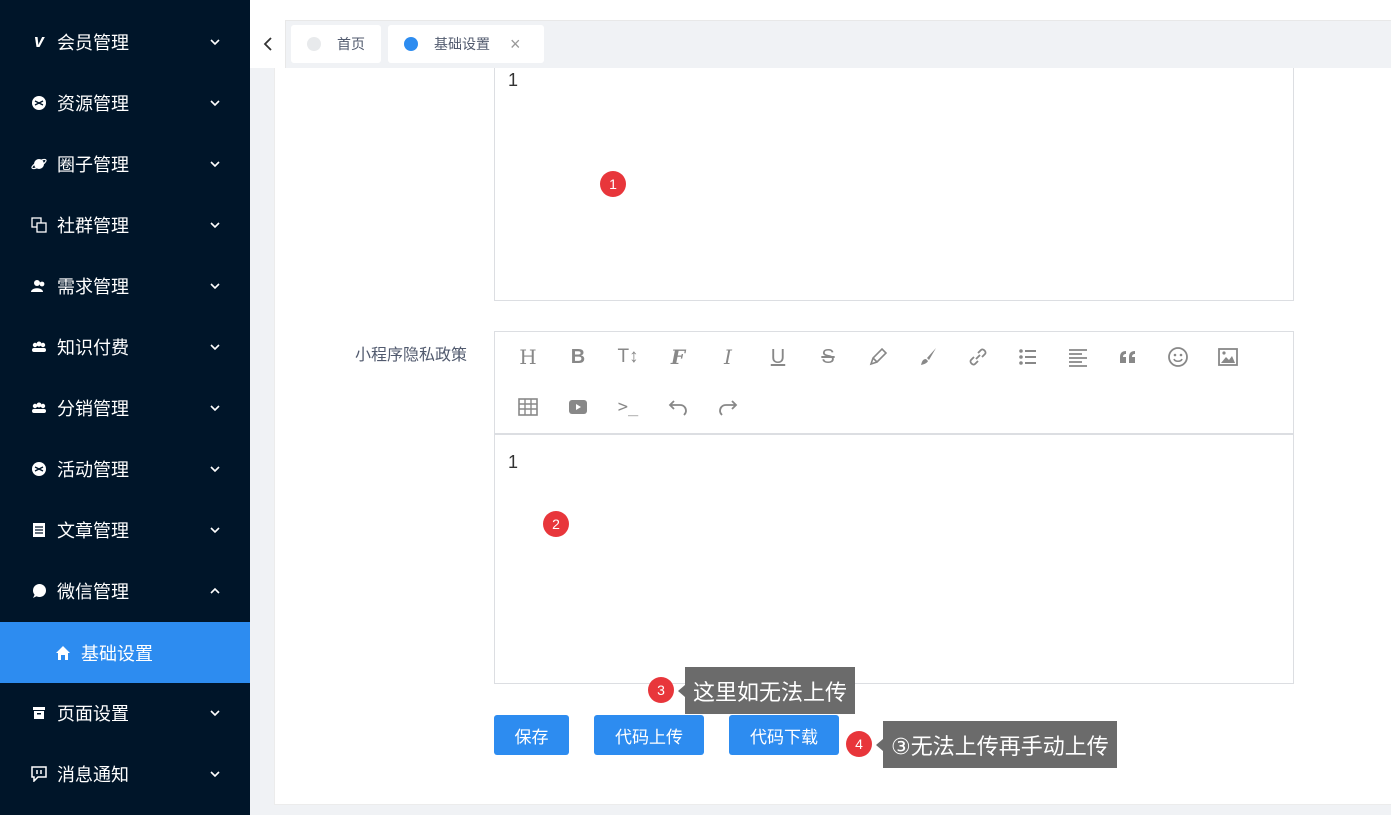  I want to click on underline-icon: U, so click(778, 357).